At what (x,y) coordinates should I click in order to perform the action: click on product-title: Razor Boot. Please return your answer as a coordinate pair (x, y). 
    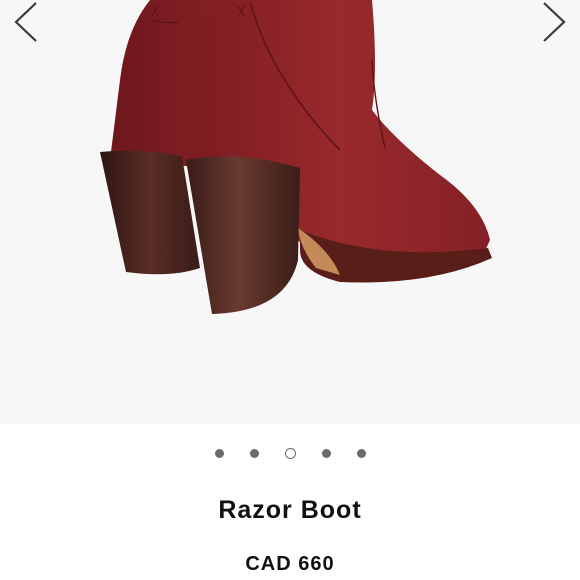
    Looking at the image, I should click on (290, 510).